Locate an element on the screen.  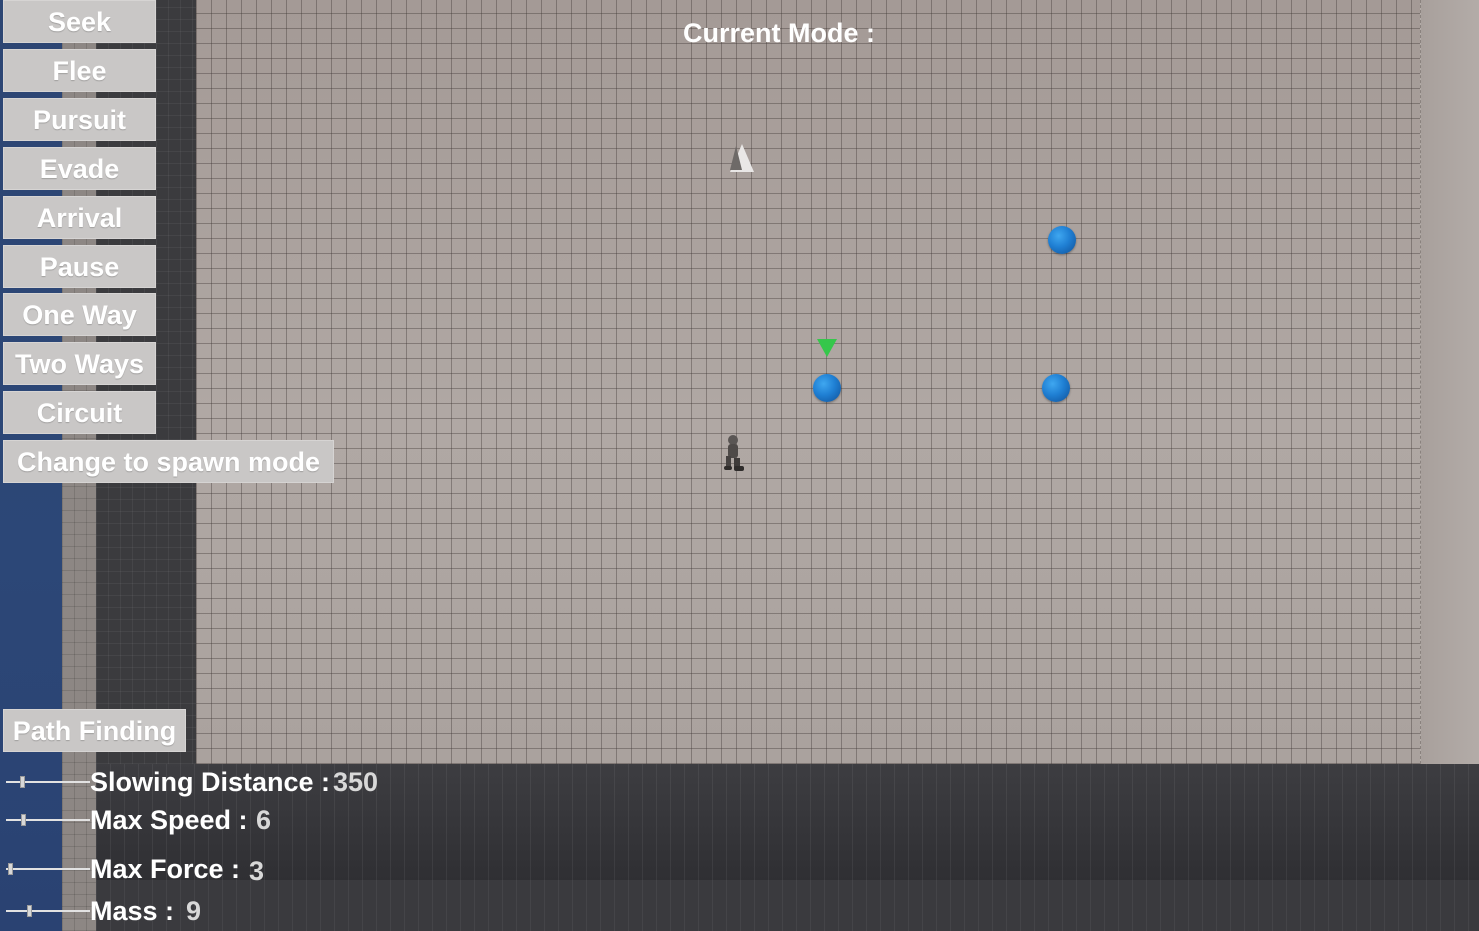
slowing-distance-label: Slowing Distance : is located at coordinates (210, 782).